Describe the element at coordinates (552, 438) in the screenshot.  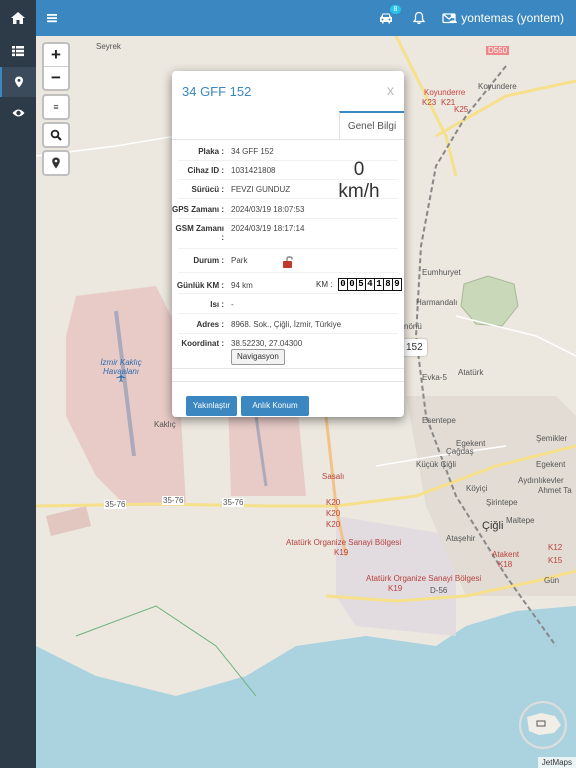
I see `map-label: Şemikler` at that location.